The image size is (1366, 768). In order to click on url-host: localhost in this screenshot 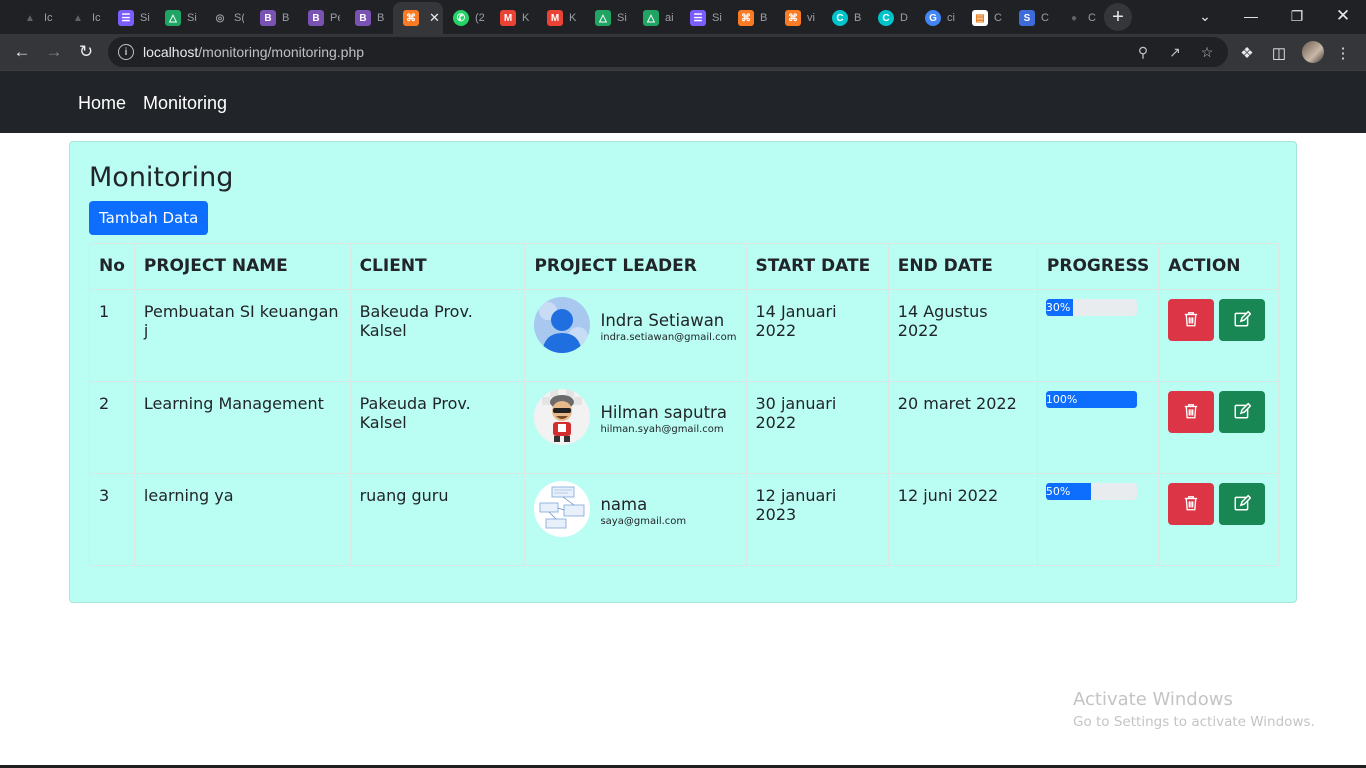, I will do `click(171, 52)`.